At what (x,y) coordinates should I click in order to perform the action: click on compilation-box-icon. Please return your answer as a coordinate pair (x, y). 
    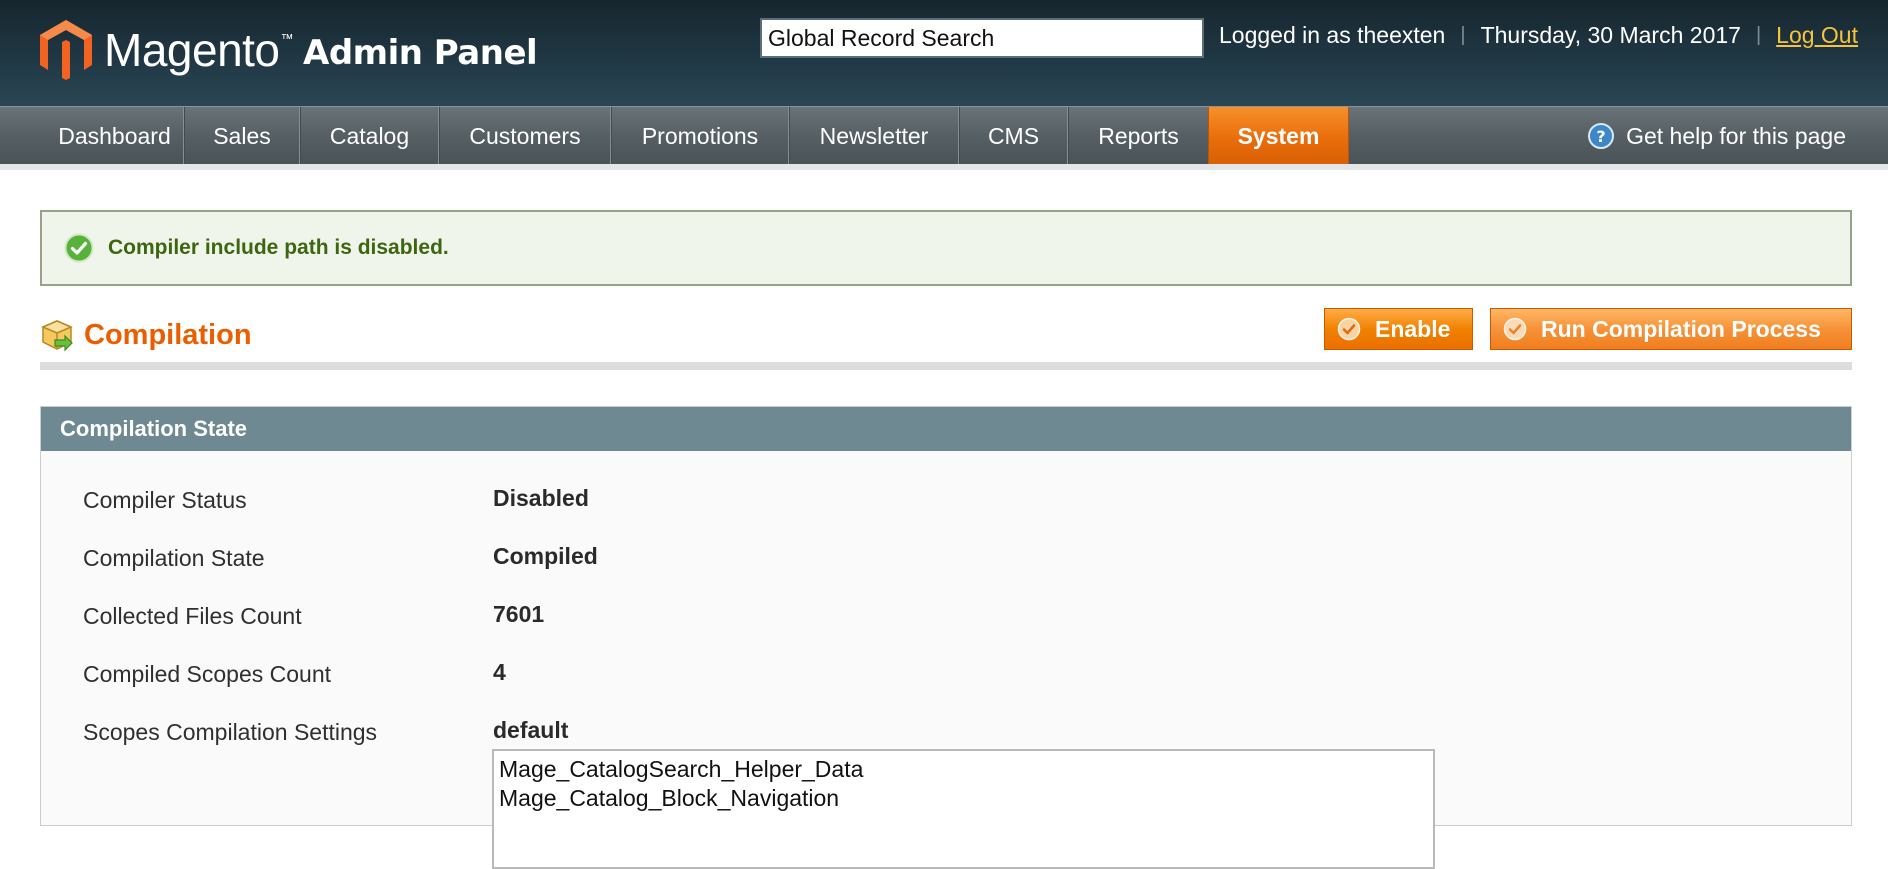
    Looking at the image, I should click on (57, 336).